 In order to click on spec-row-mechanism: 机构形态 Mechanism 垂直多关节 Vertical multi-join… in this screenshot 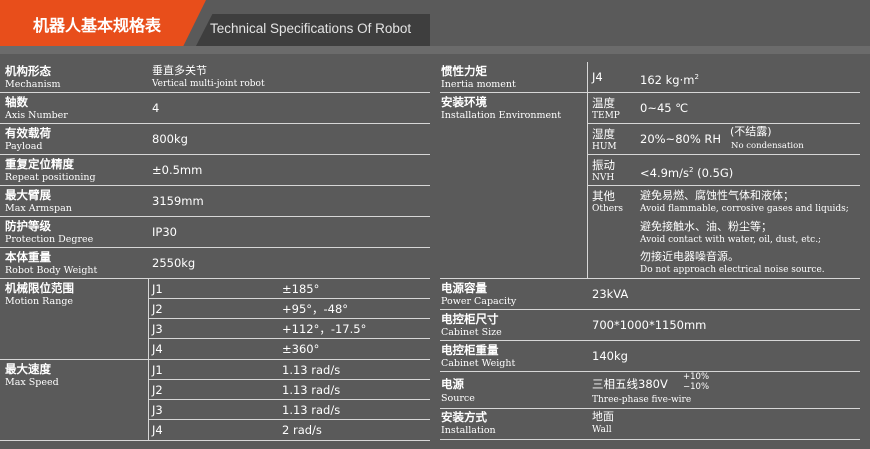, I will do `click(215, 77)`.